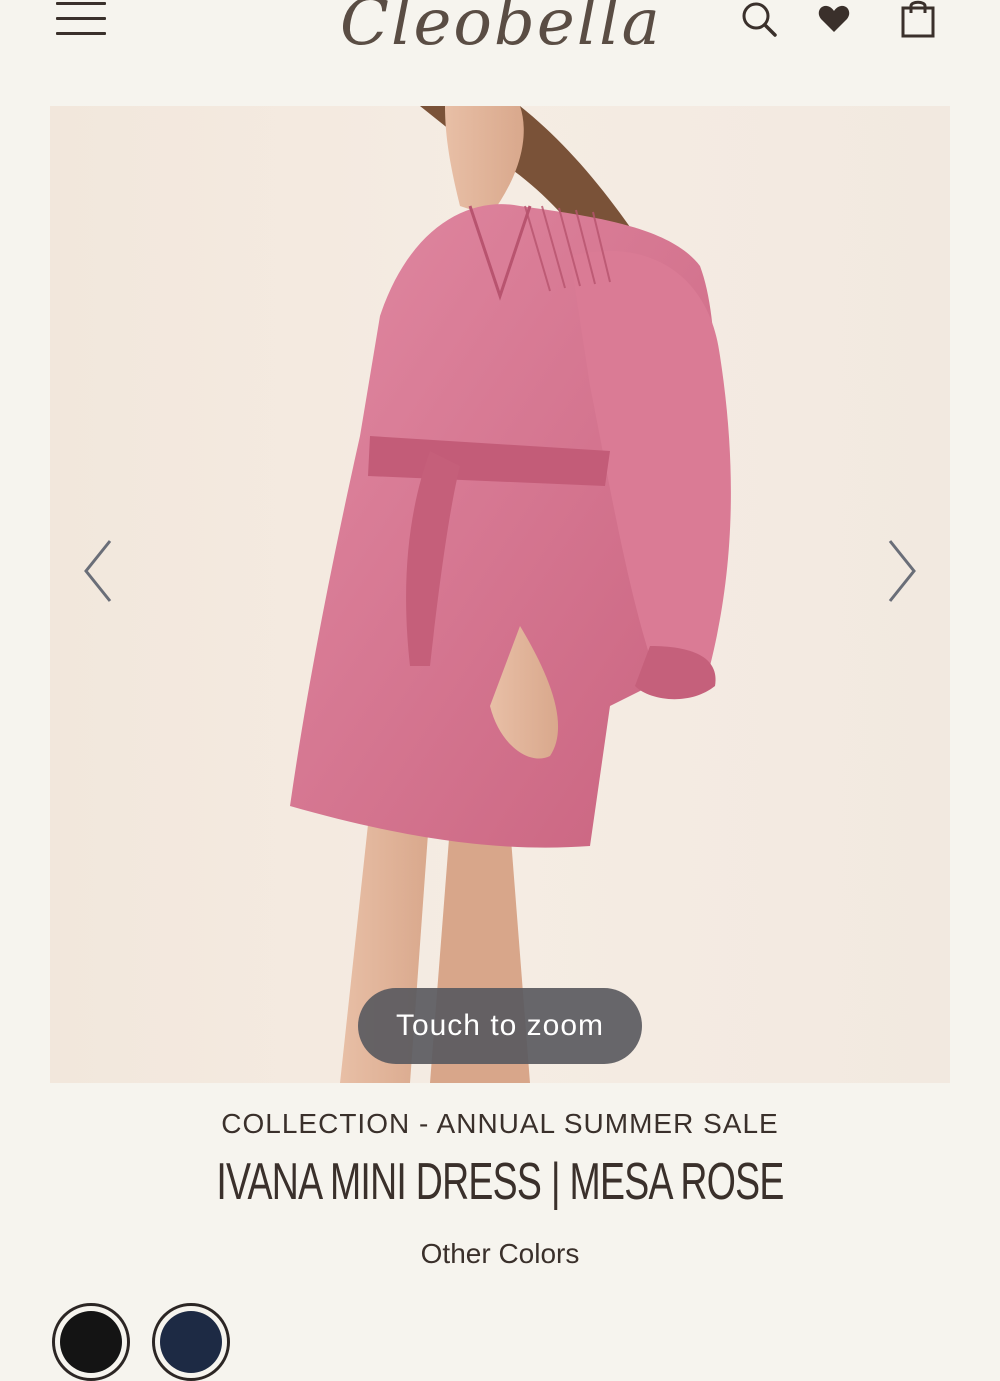 The width and height of the screenshot is (1000, 1381). What do you see at coordinates (760, 20) in the screenshot?
I see `search-icon` at bounding box center [760, 20].